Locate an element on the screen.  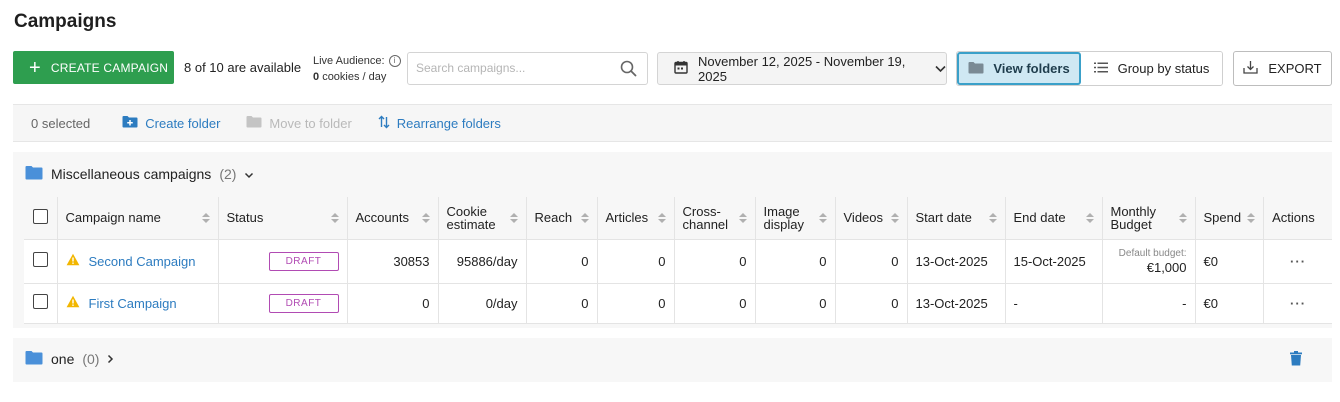
cross-channel-cell: 0 is located at coordinates (715, 303).